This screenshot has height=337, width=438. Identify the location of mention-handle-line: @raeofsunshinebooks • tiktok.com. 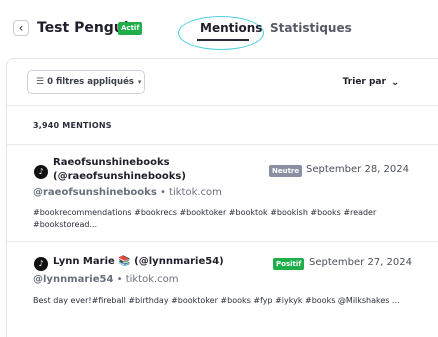
(127, 192).